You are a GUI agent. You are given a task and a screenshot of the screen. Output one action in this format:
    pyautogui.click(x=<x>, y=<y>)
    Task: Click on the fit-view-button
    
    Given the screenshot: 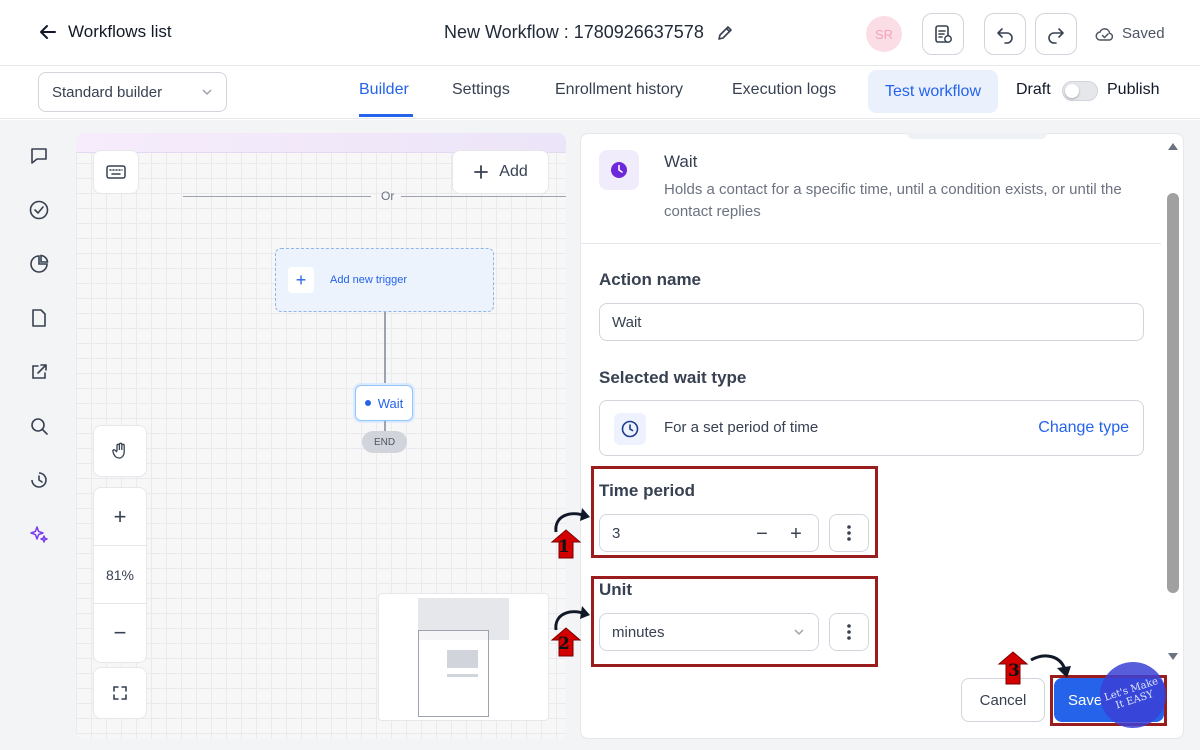 What is the action you would take?
    pyautogui.click(x=120, y=693)
    